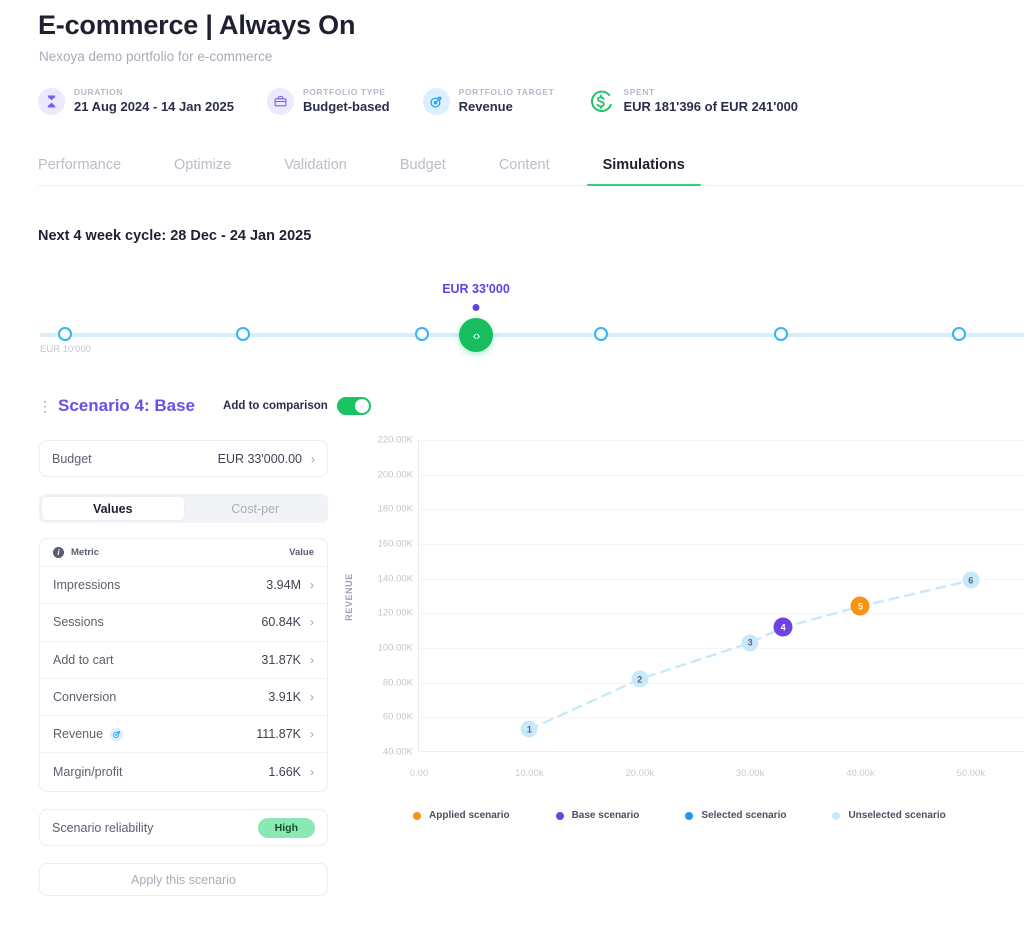 This screenshot has width=1024, height=927. Describe the element at coordinates (202, 171) in the screenshot. I see `tab-optimize: Optimize` at that location.